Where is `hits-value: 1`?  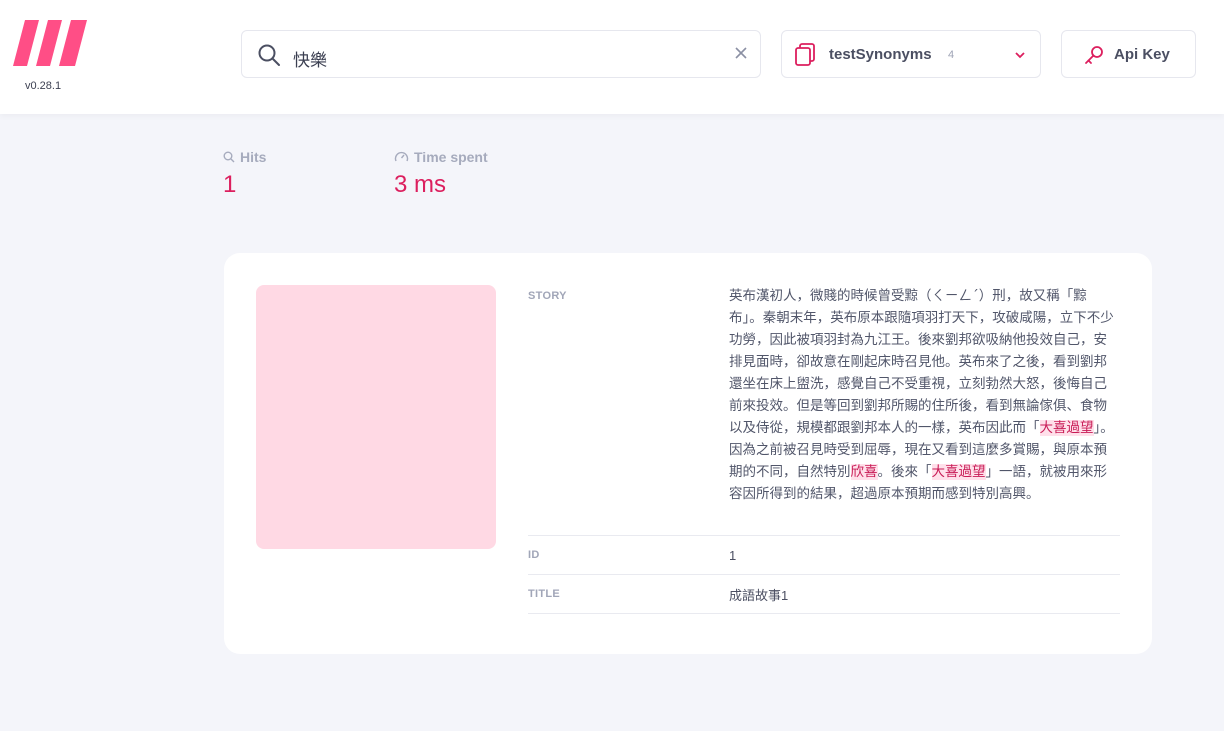
hits-value: 1 is located at coordinates (230, 184).